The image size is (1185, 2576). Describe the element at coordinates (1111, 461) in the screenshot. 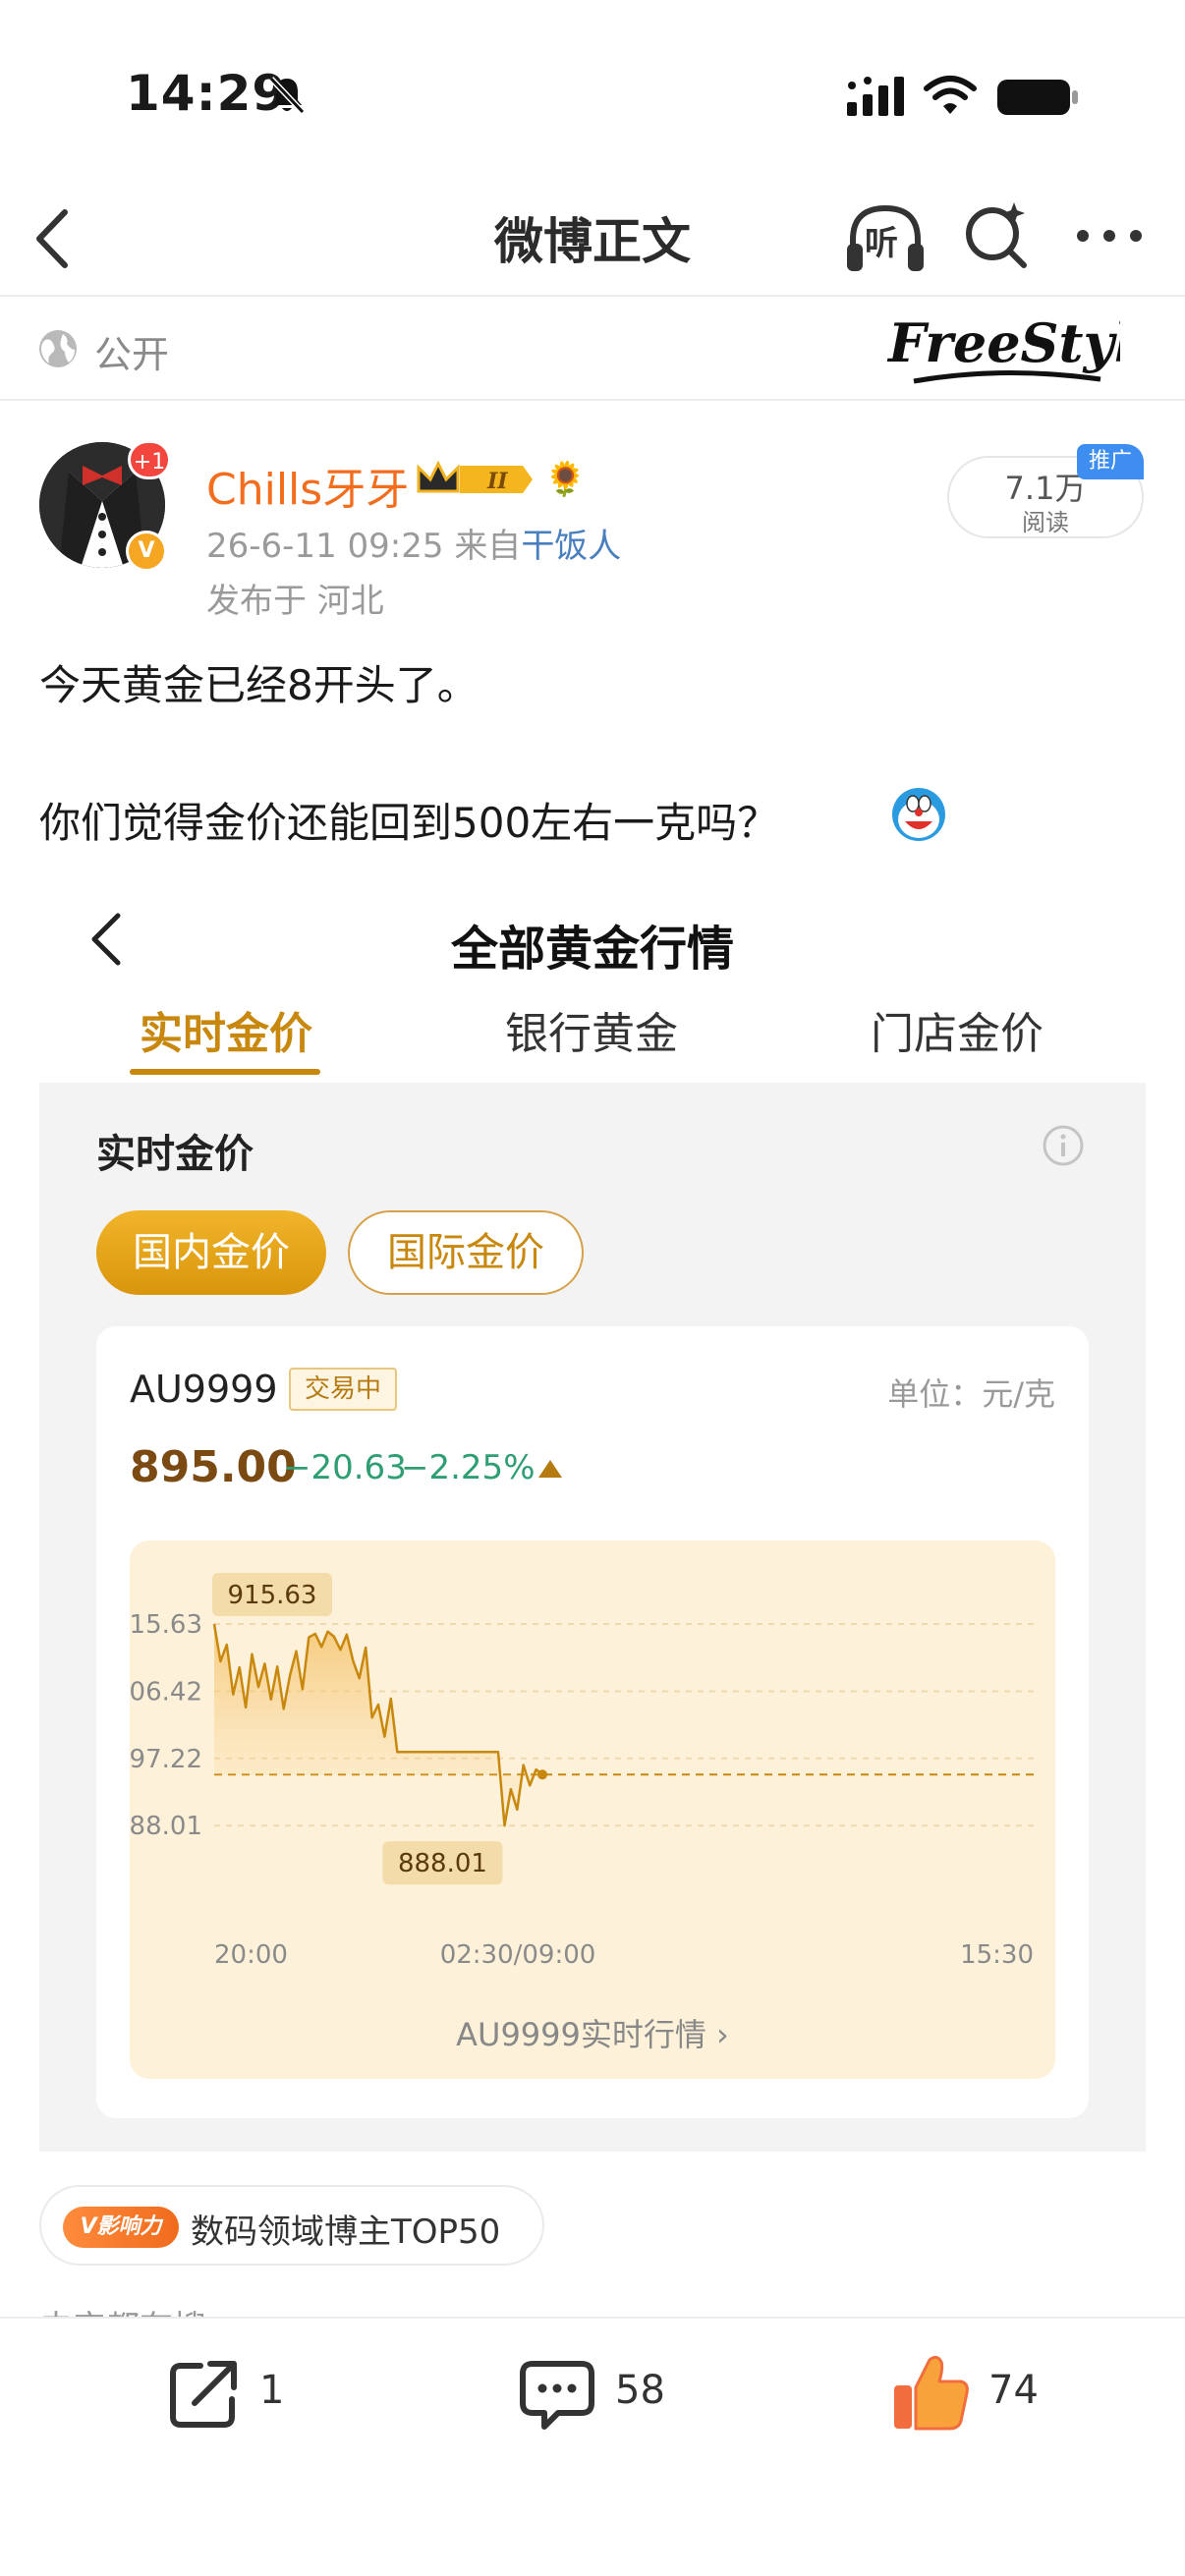

I see `promo-tag: 推广` at that location.